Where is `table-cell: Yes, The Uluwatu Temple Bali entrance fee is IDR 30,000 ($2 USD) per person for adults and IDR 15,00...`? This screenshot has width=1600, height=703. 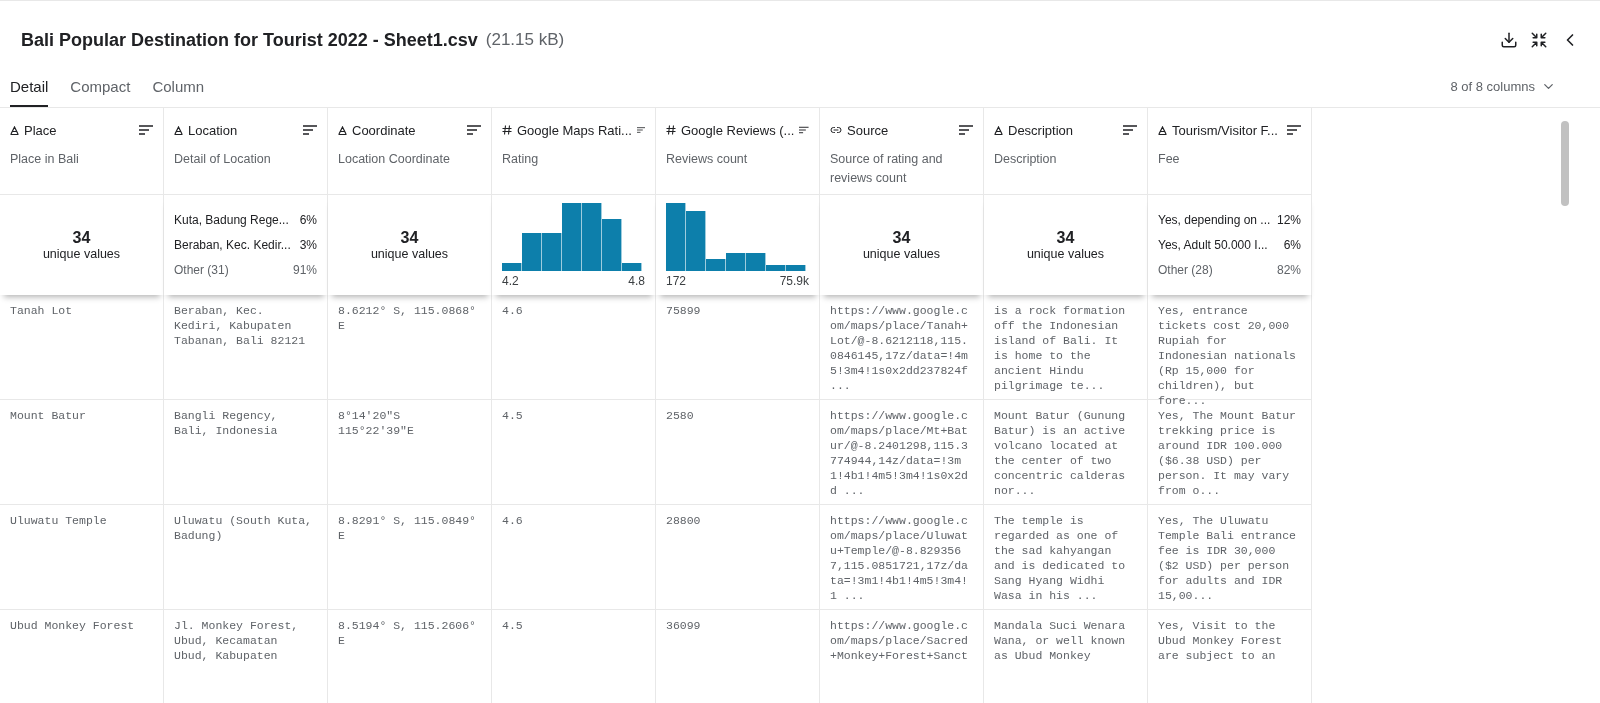
table-cell: Yes, The Uluwatu Temple Bali entrance fee is IDR 30,000 ($2 USD) per person for adults and IDR 15,00... is located at coordinates (1230, 557).